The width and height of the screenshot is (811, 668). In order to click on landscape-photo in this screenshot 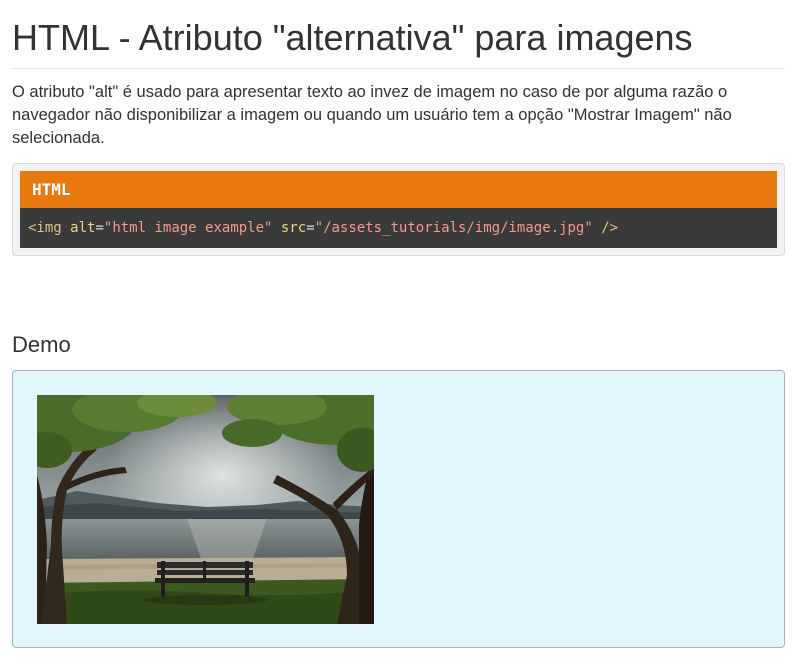, I will do `click(205, 509)`.